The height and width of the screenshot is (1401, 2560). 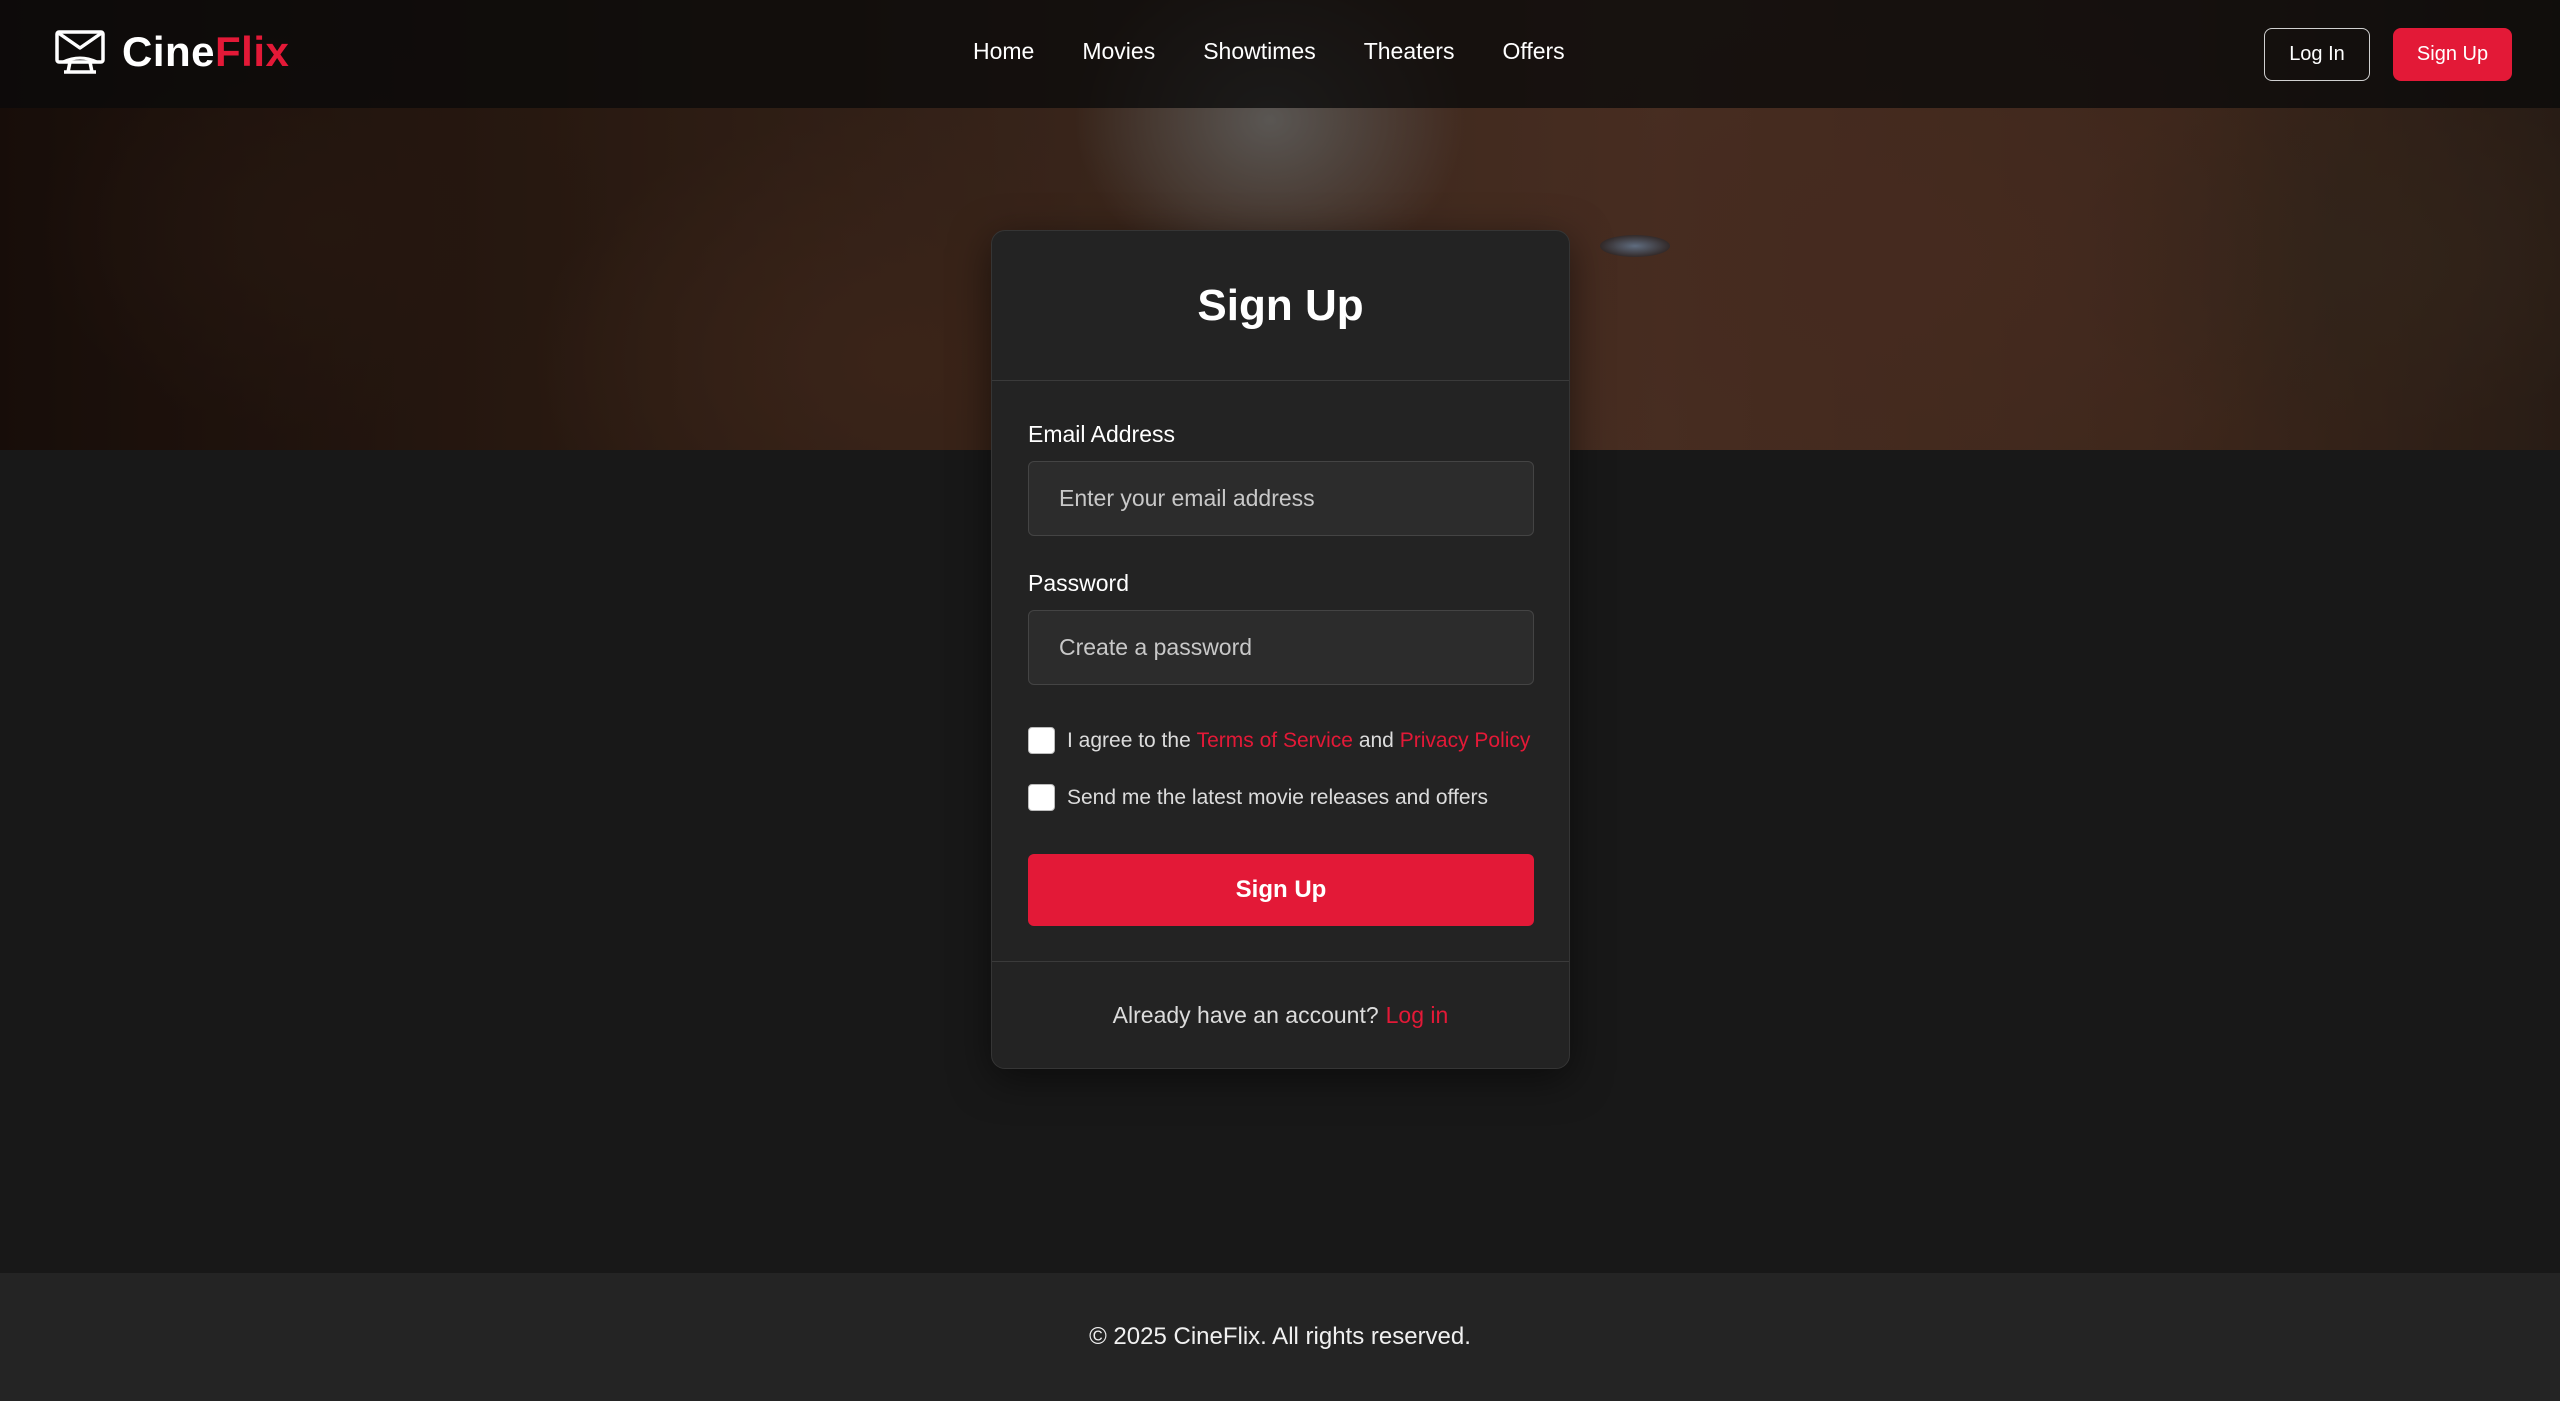 I want to click on signup-submit-button: Sign Up, so click(x=1281, y=890).